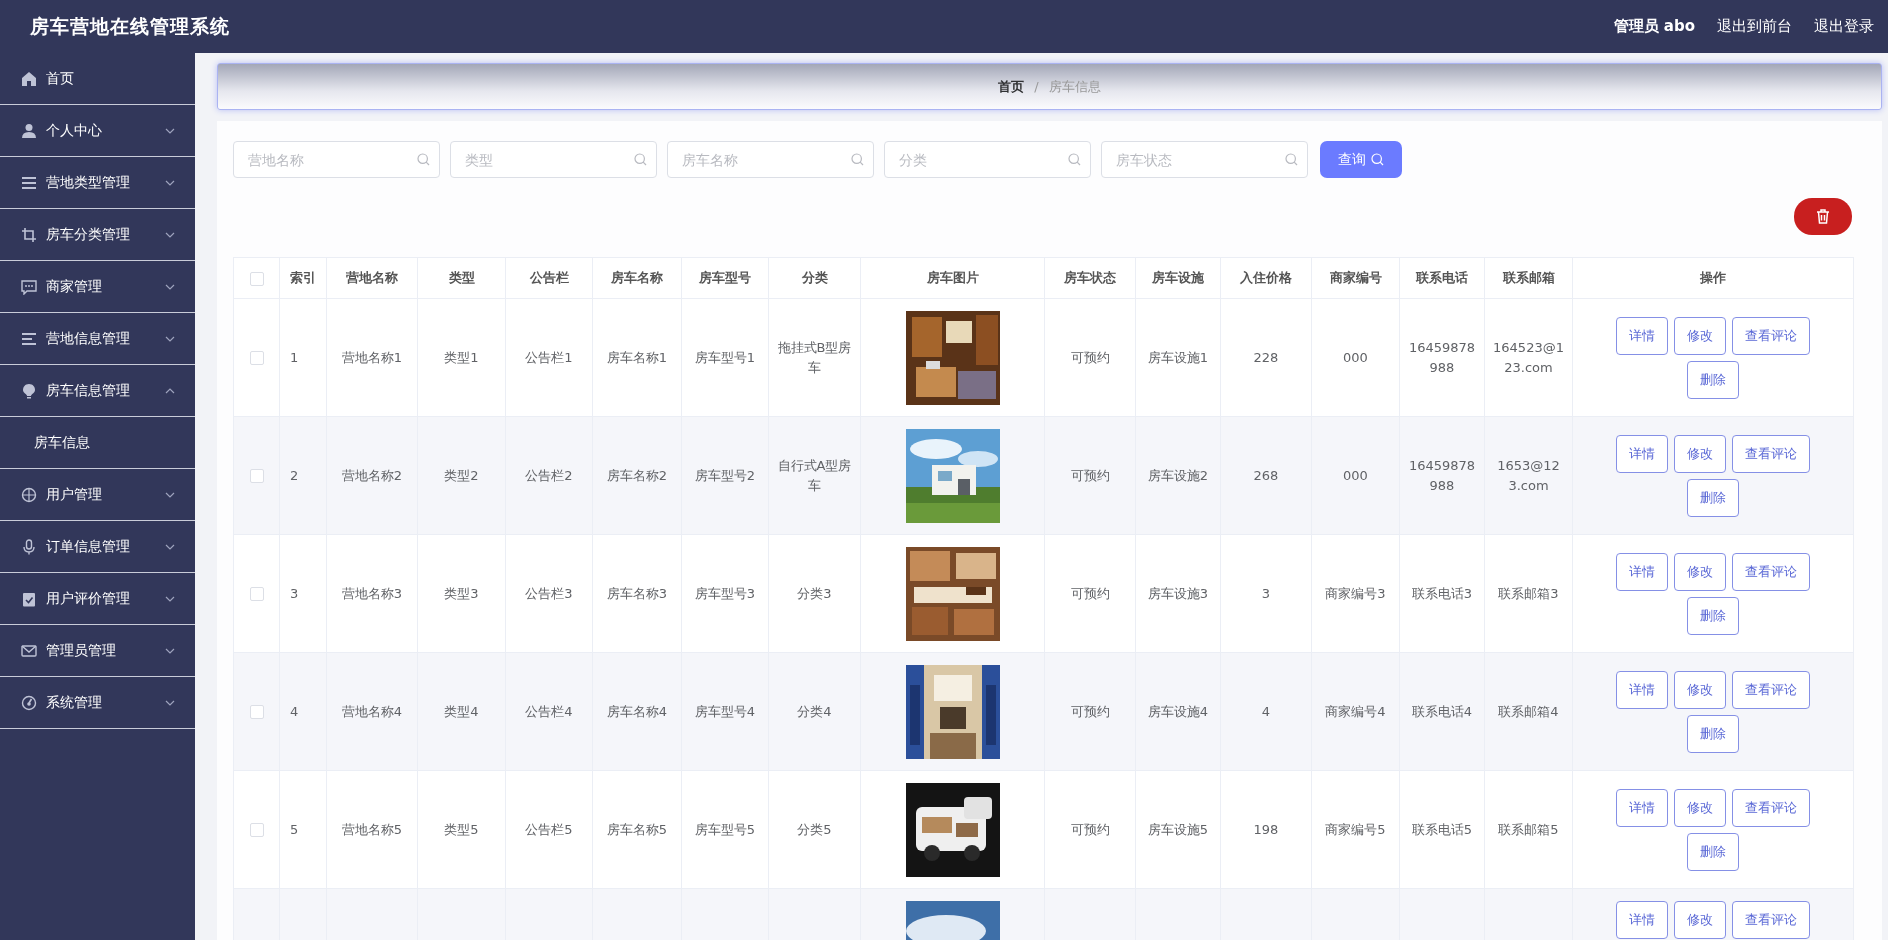 This screenshot has width=1888, height=940. Describe the element at coordinates (637, 357) in the screenshot. I see `table-cell: 房车名称1` at that location.